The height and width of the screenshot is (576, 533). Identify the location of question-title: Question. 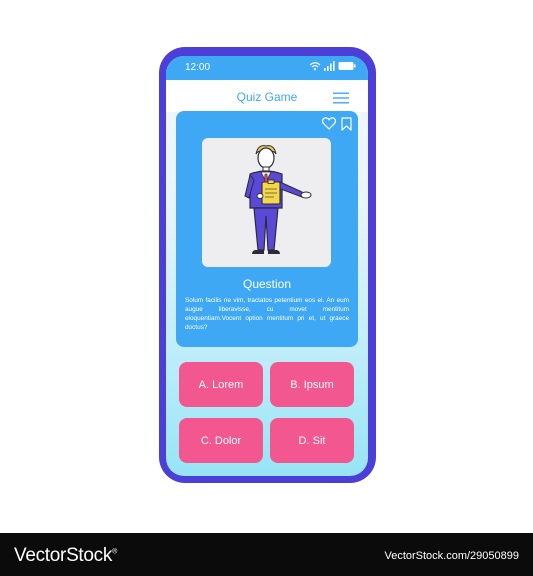
(267, 284).